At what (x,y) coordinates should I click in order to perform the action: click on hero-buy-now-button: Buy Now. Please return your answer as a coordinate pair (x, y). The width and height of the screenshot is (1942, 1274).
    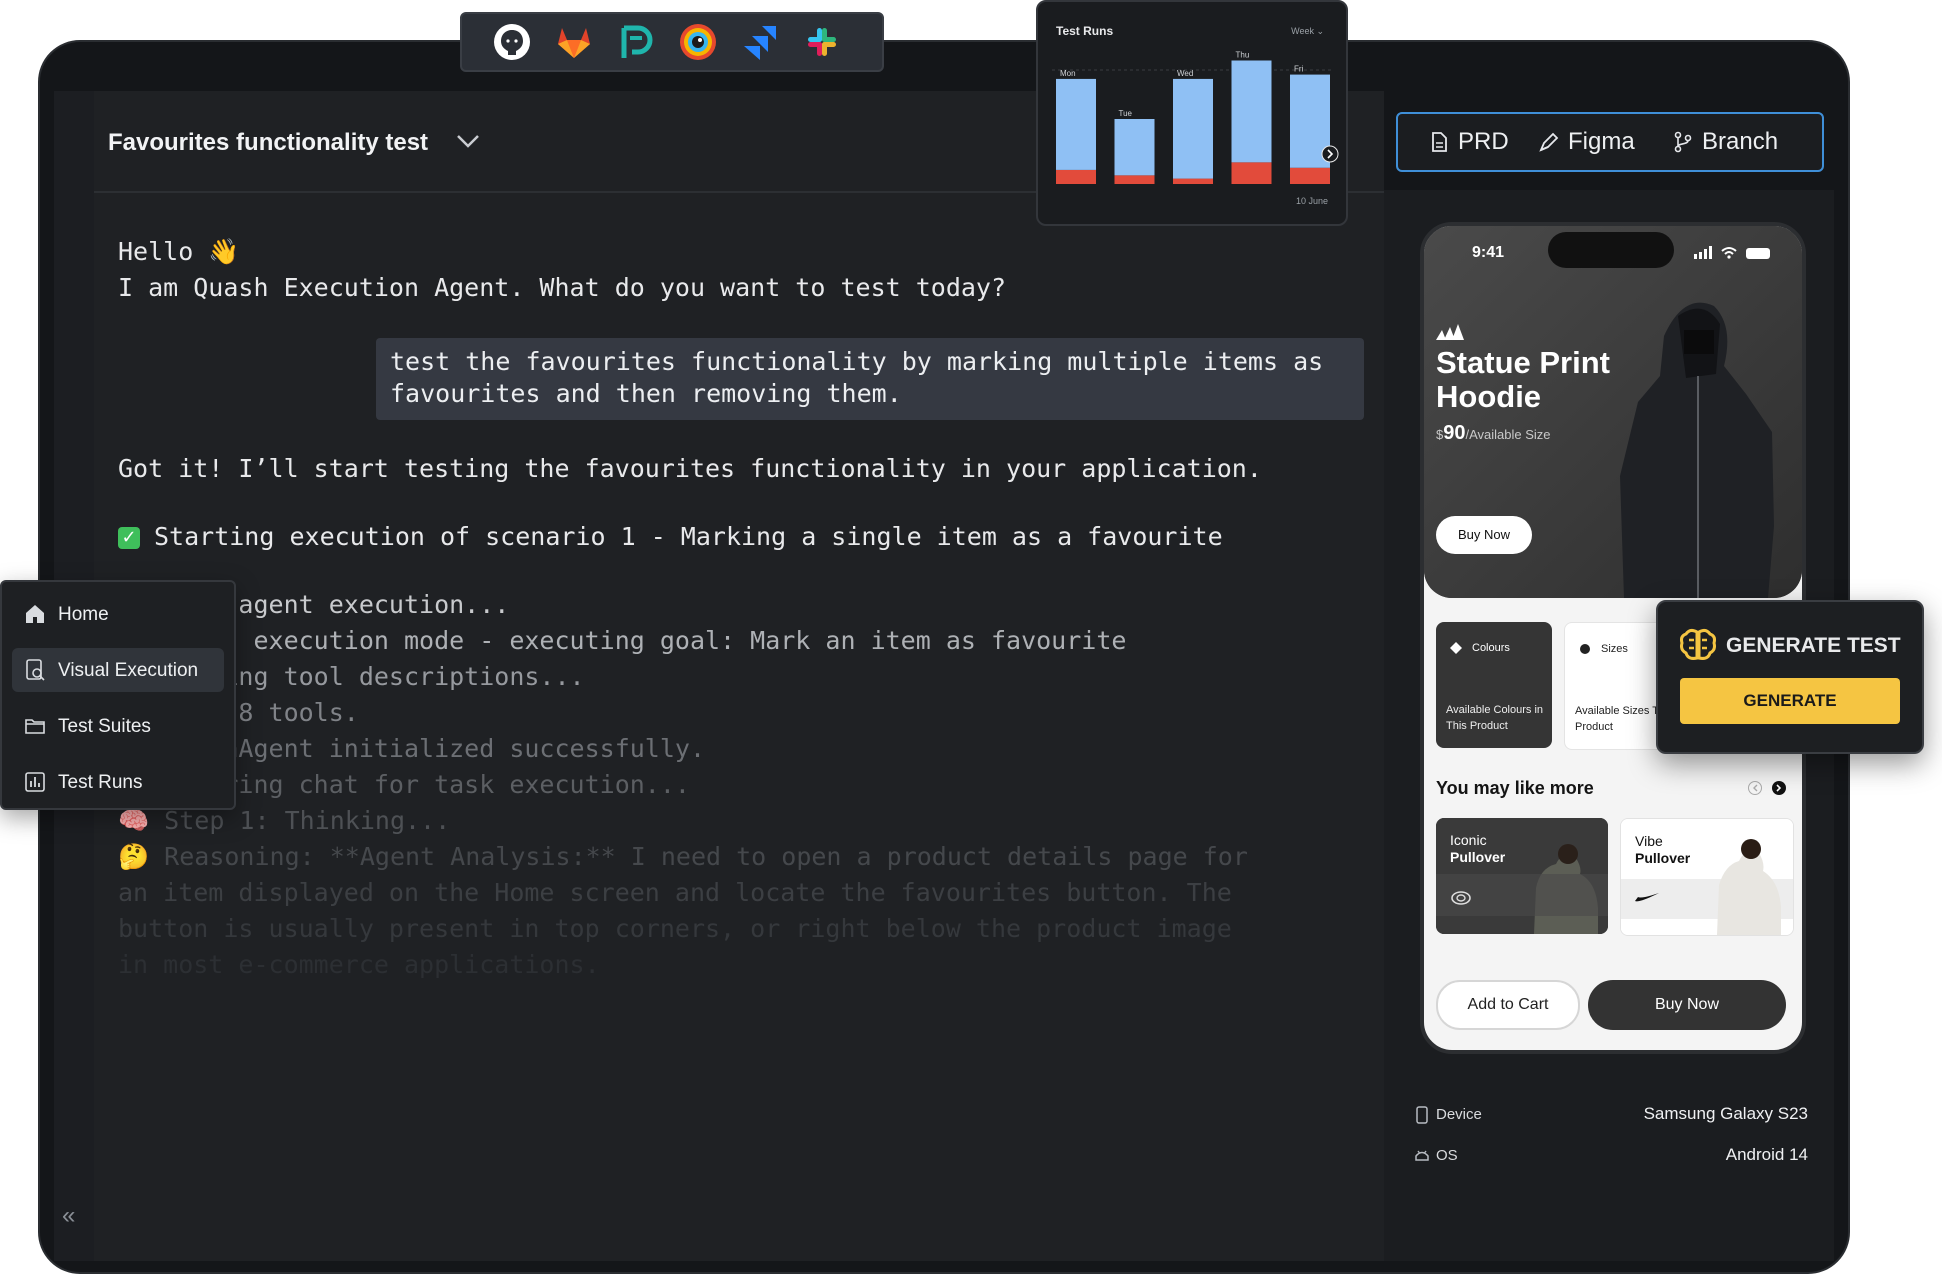
    Looking at the image, I should click on (1484, 535).